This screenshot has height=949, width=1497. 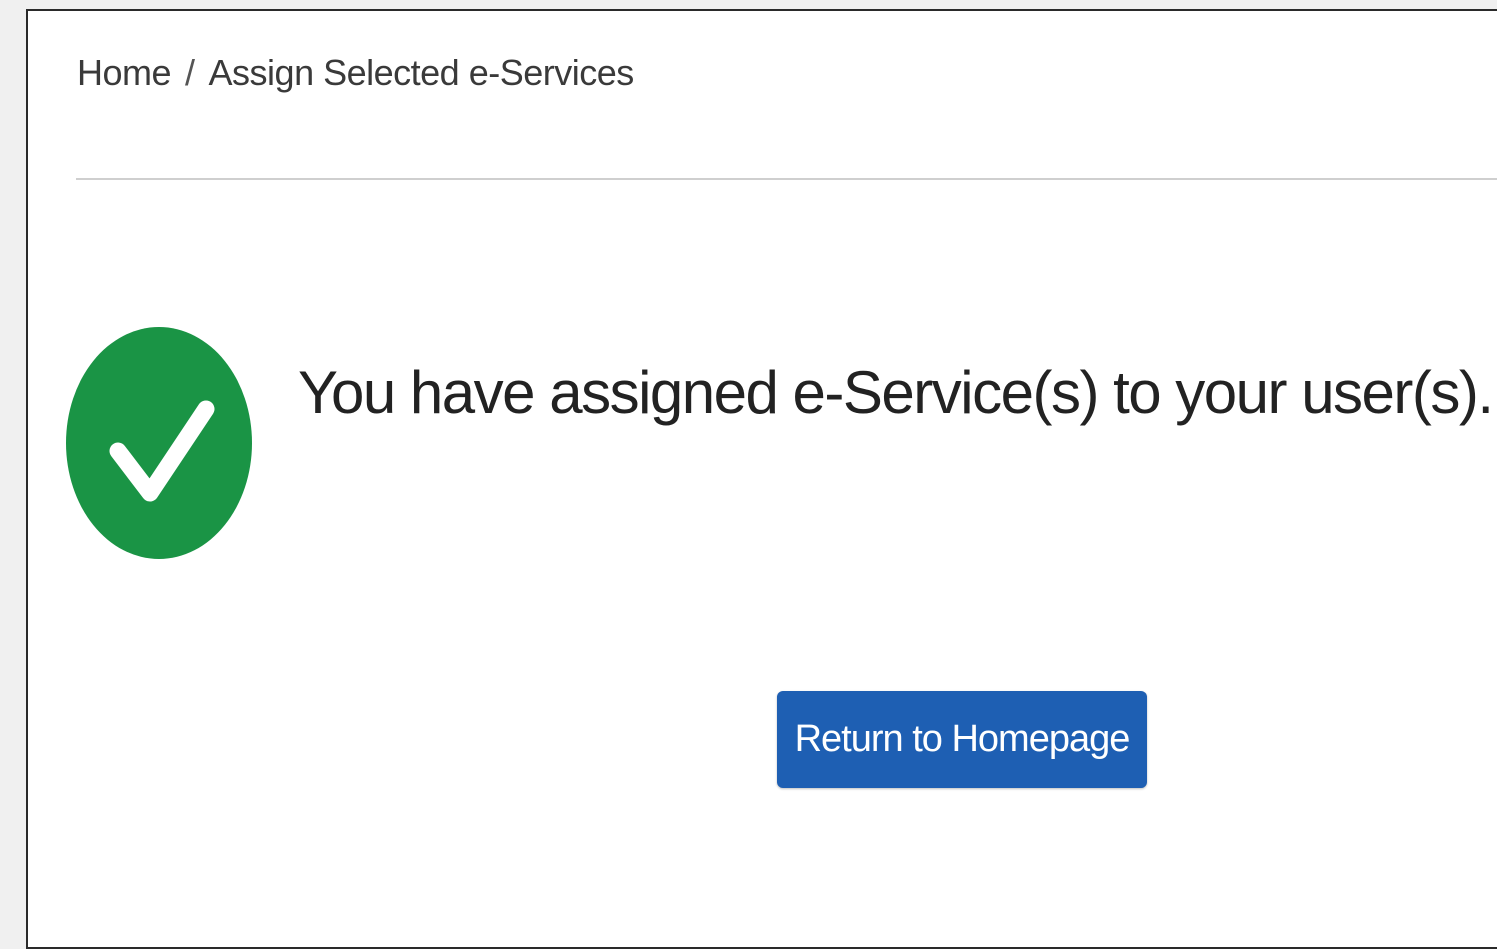 What do you see at coordinates (124, 72) in the screenshot?
I see `breadcrumb-home-link: Home` at bounding box center [124, 72].